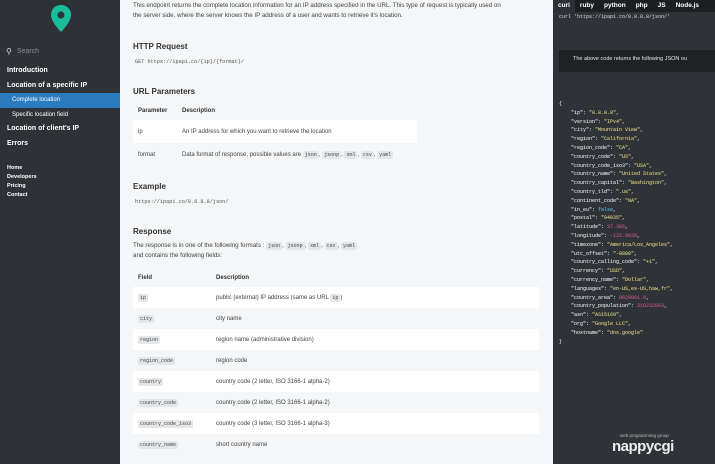  I want to click on link-developers: Developers, so click(22, 177).